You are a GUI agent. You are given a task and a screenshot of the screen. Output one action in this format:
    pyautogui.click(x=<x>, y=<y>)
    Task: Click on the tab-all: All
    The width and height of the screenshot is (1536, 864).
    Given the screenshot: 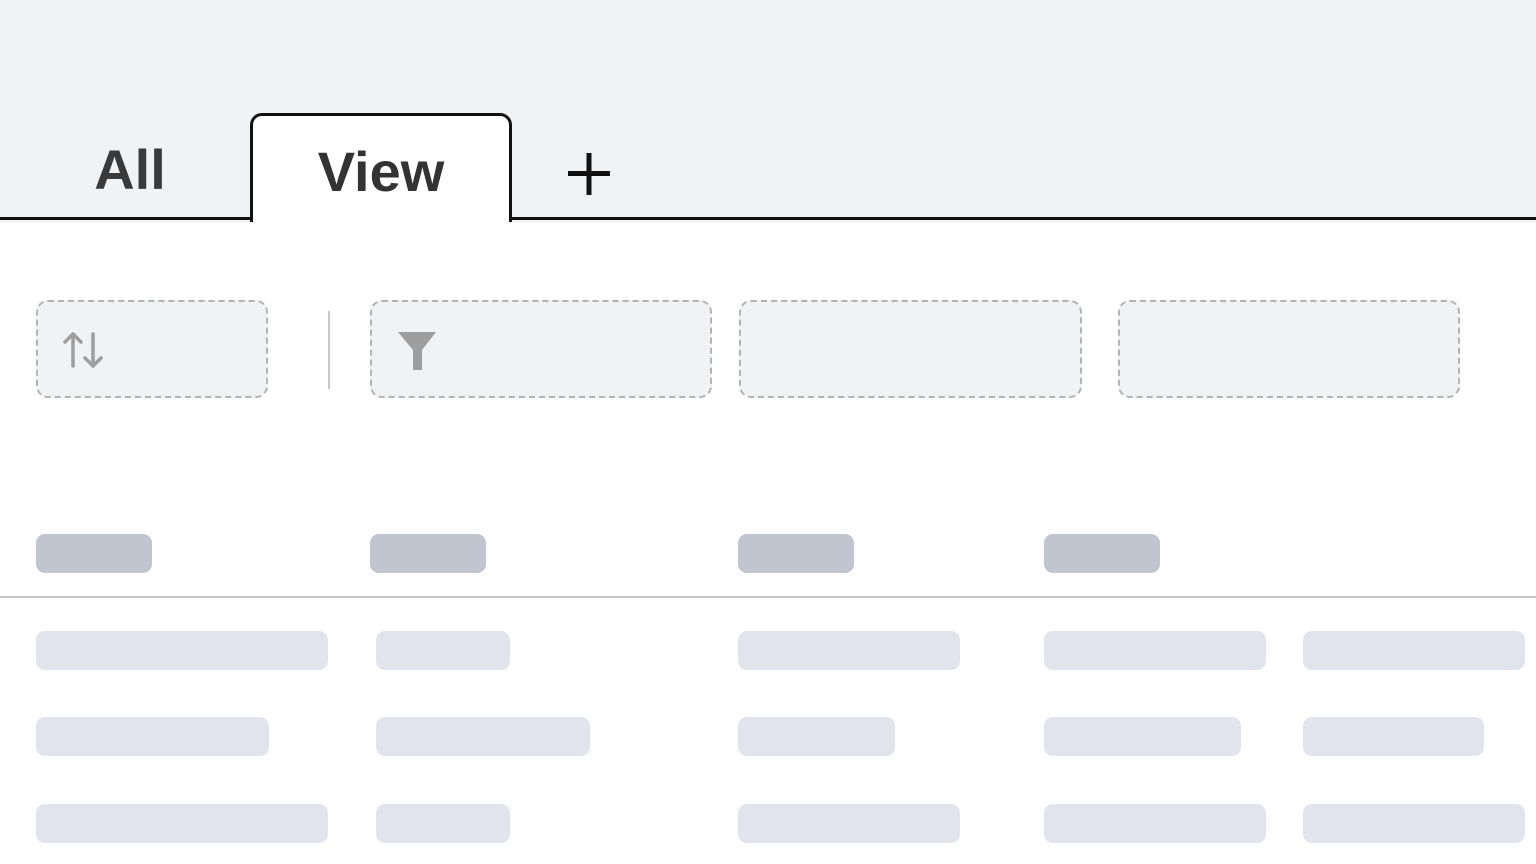 What is the action you would take?
    pyautogui.click(x=130, y=170)
    